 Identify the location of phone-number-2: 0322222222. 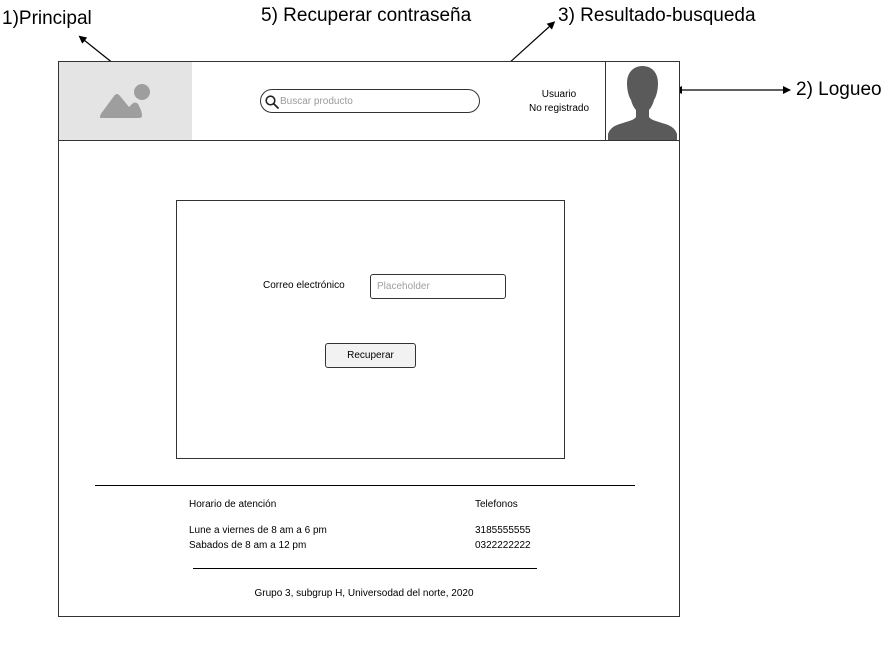
(503, 545).